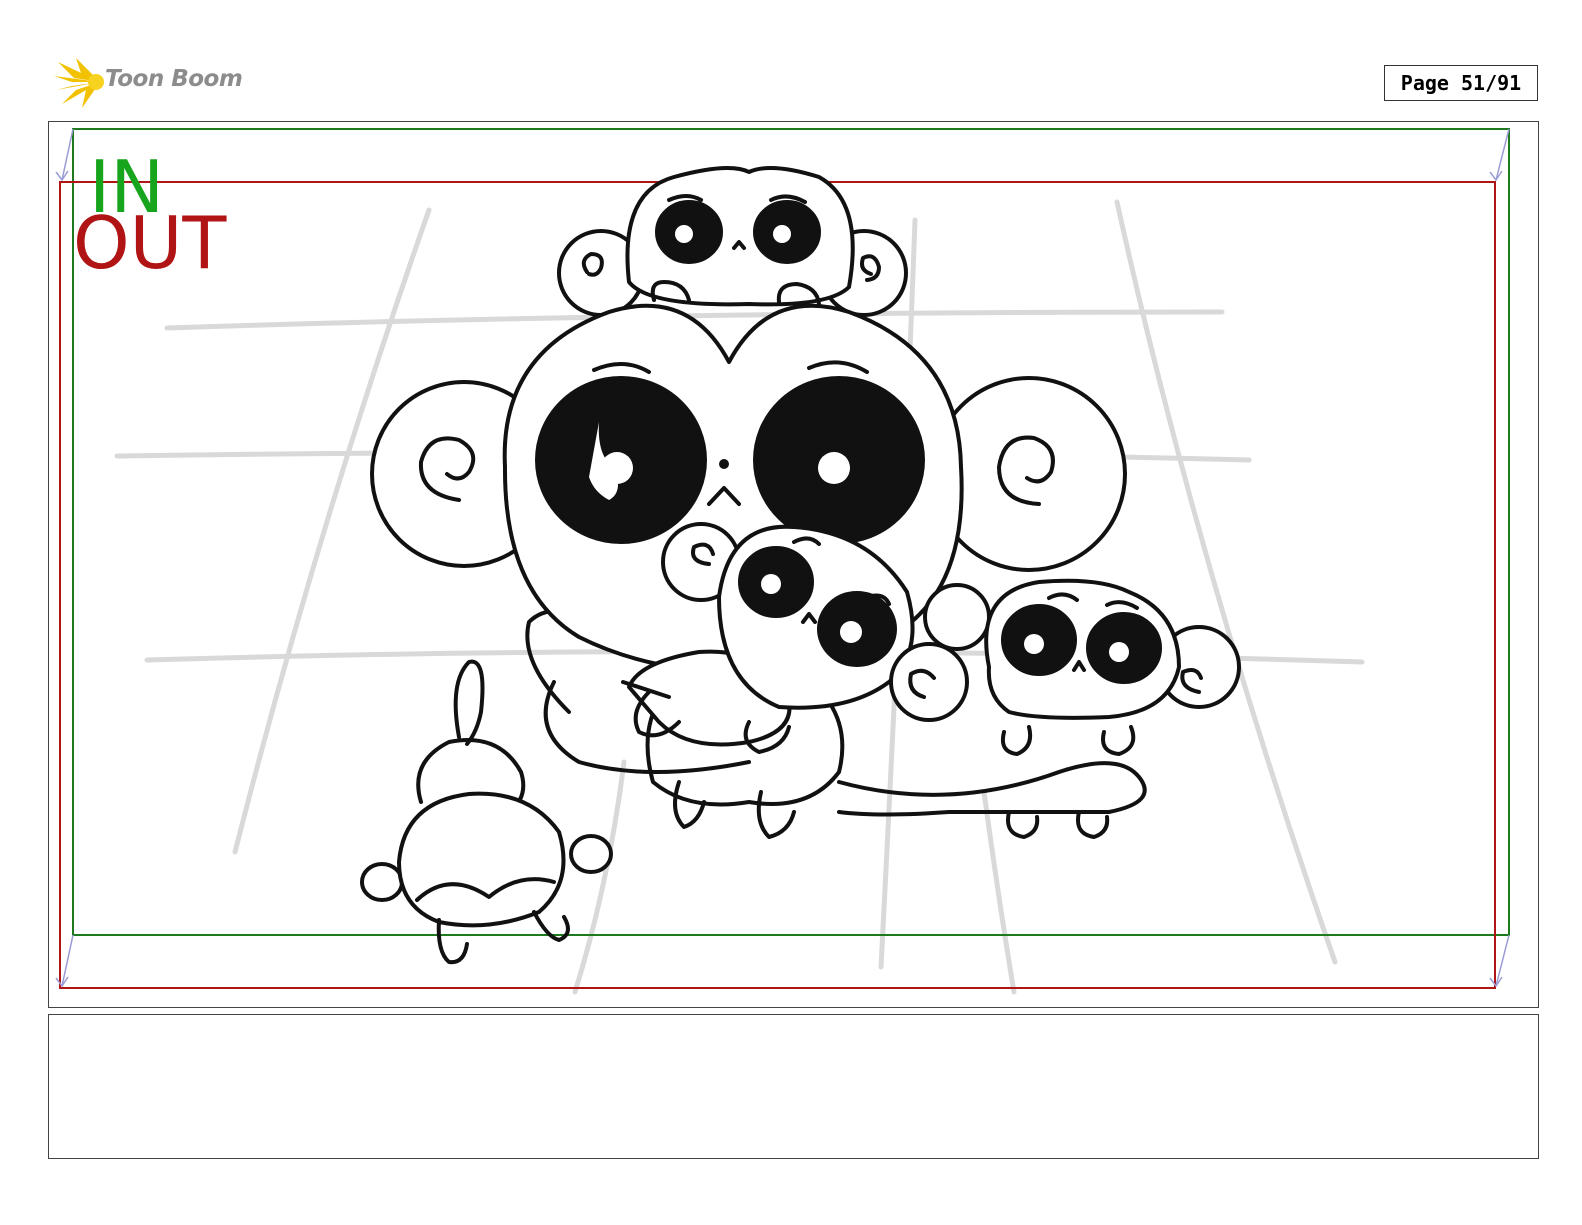 The image size is (1582, 1225). I want to click on top-baby-monkey, so click(732, 241).